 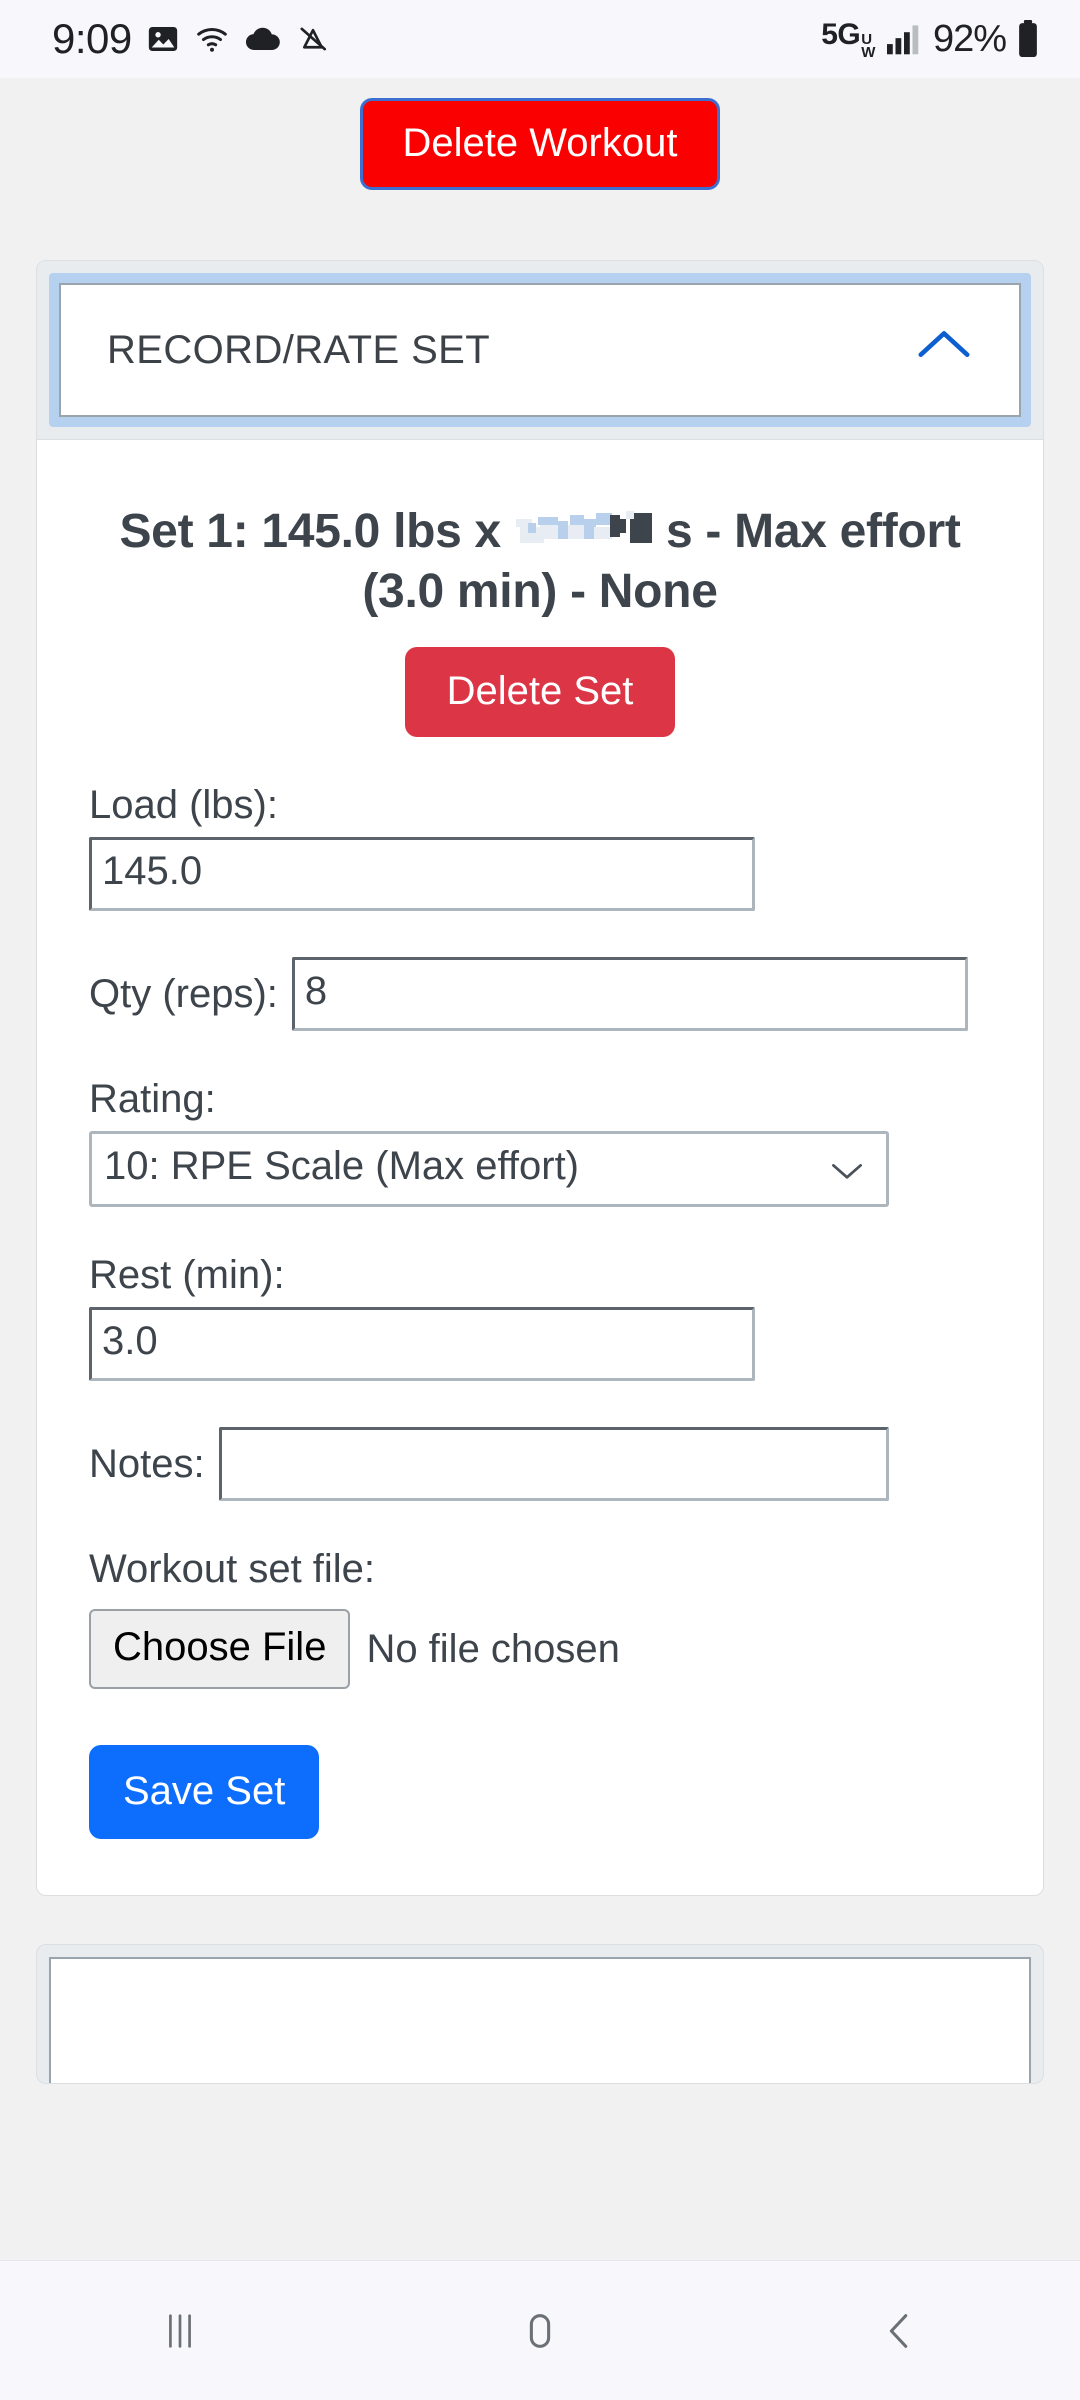 I want to click on accordion-toggle-record-rate-set: RECORD/RATE SET, so click(x=540, y=350).